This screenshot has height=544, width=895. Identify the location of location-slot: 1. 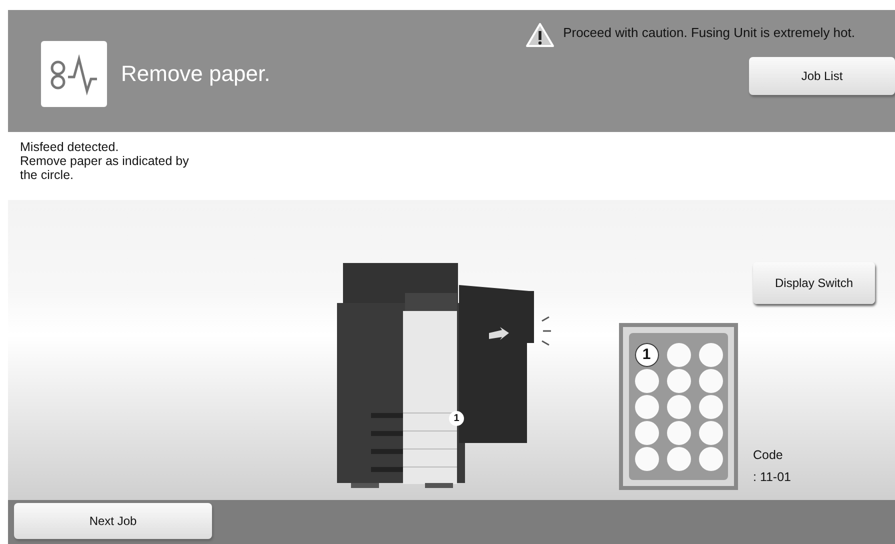
(646, 354).